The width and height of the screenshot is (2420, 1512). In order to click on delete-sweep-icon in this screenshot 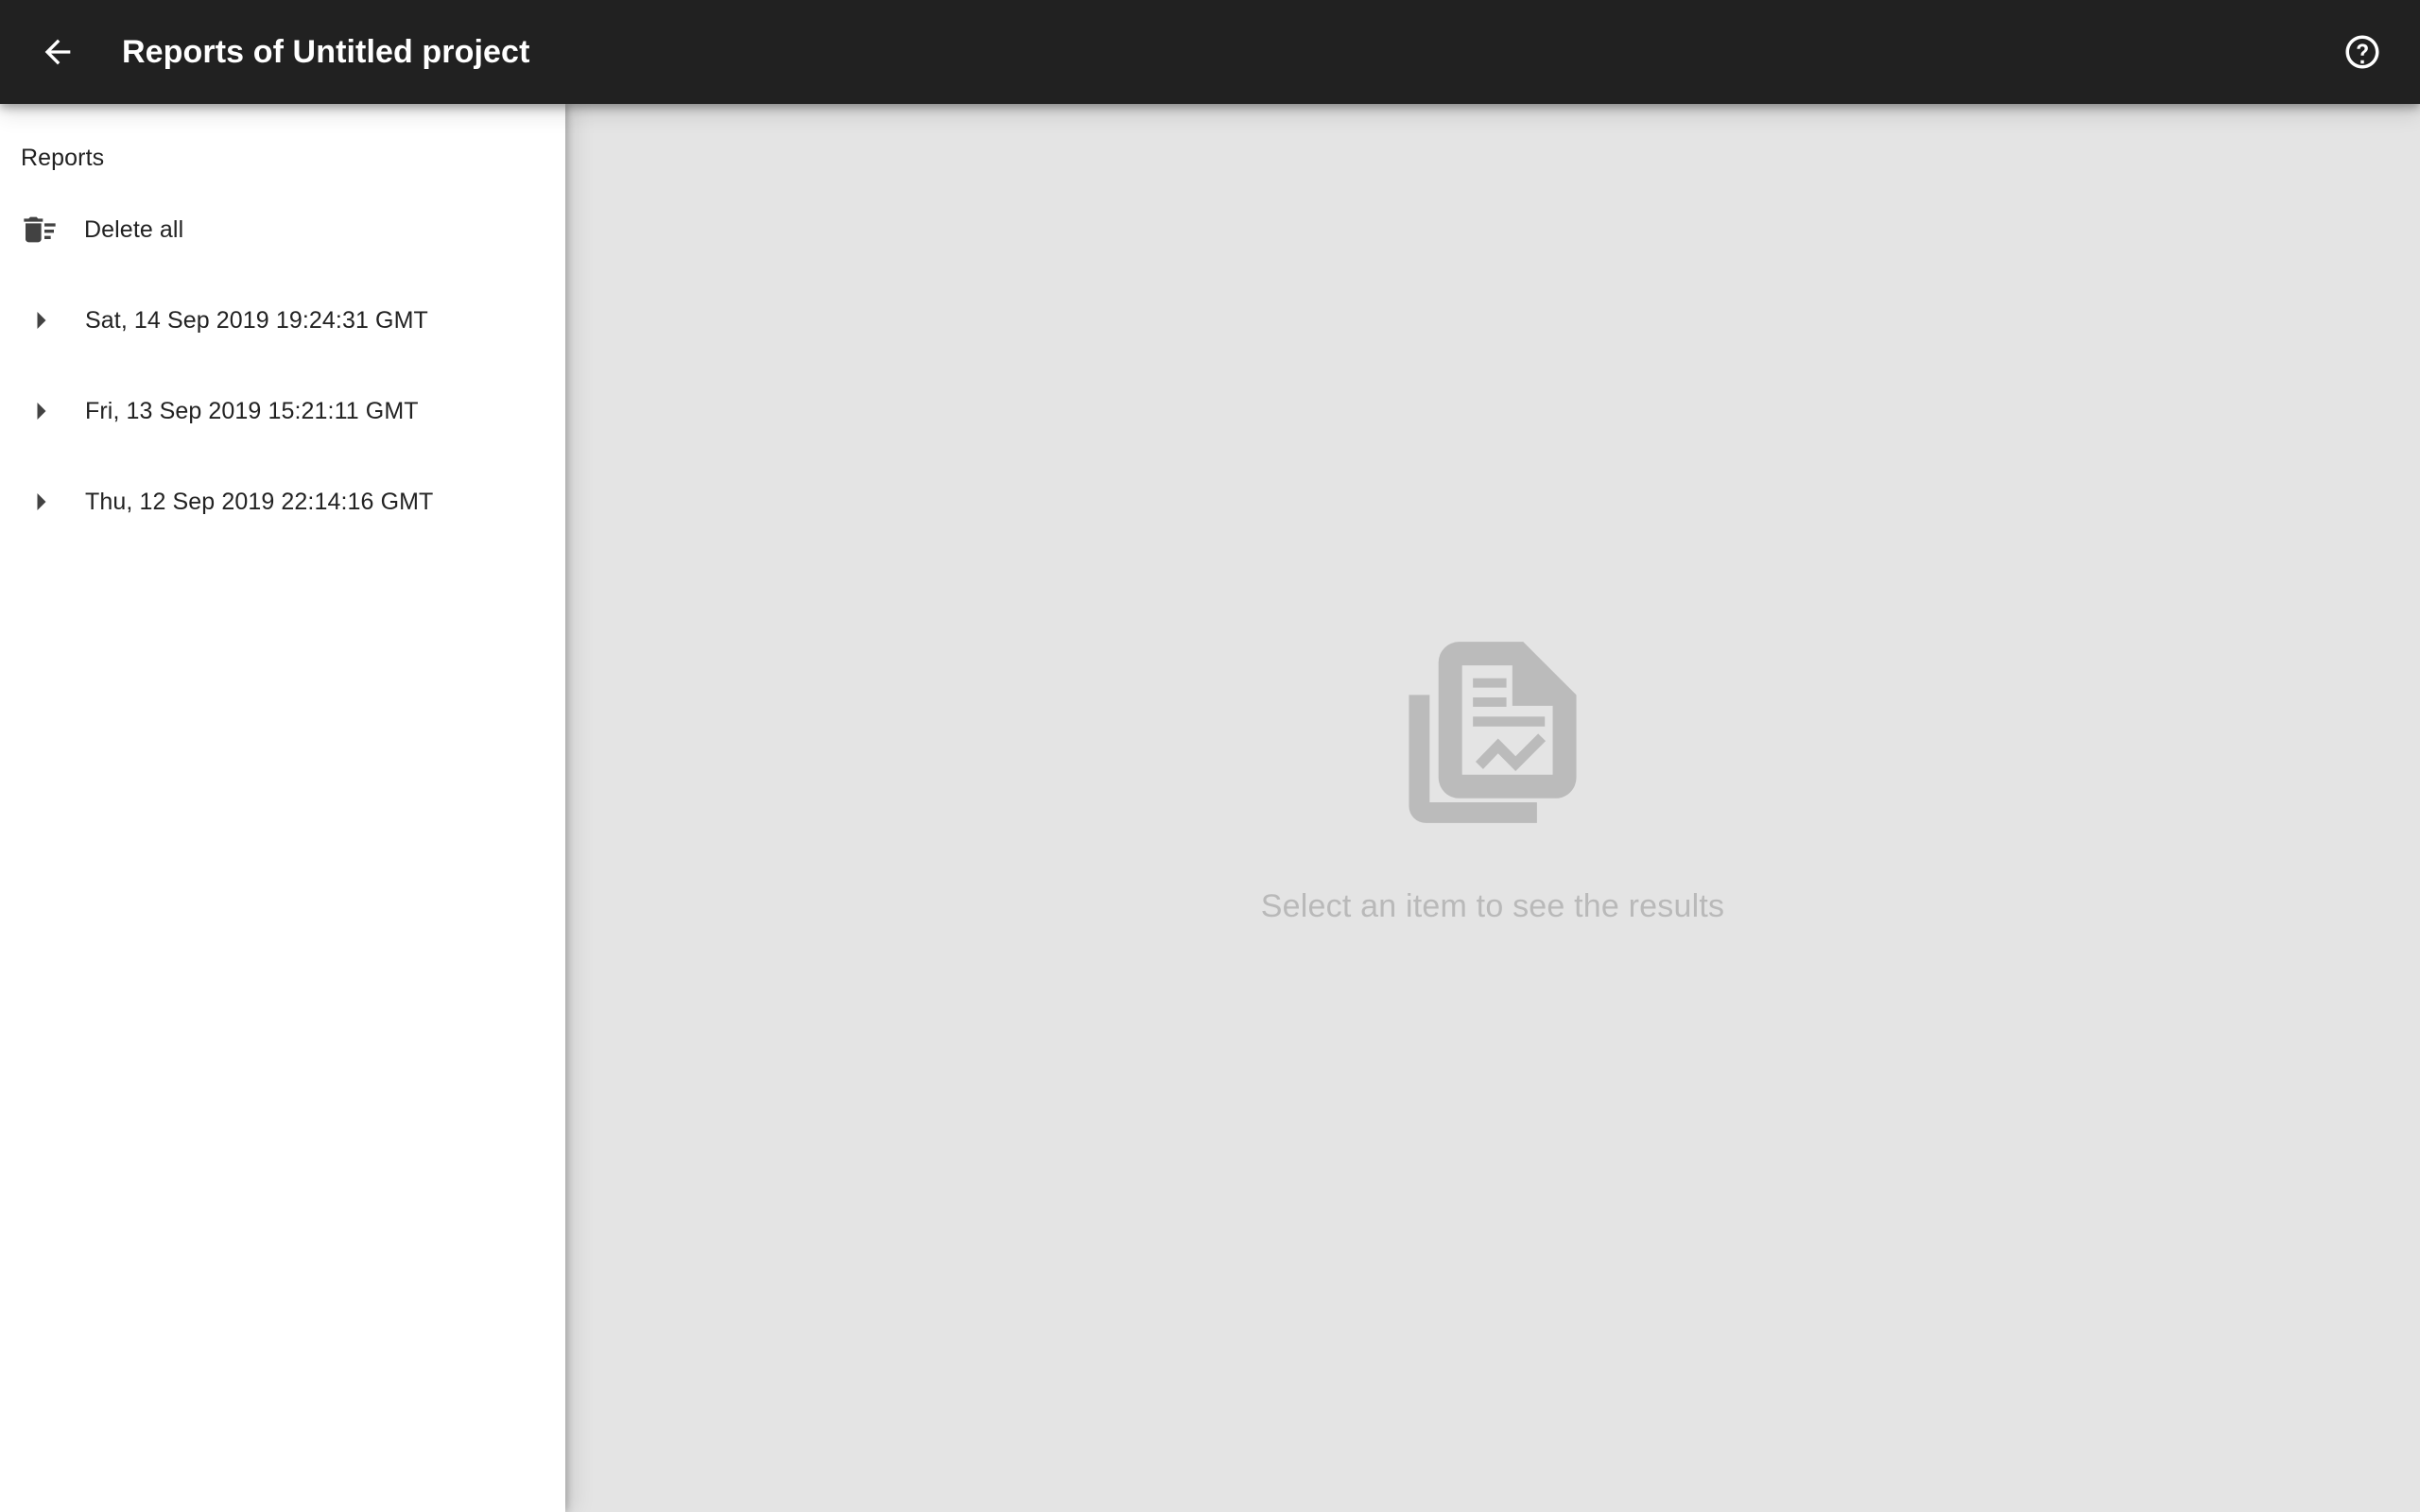, I will do `click(41, 230)`.